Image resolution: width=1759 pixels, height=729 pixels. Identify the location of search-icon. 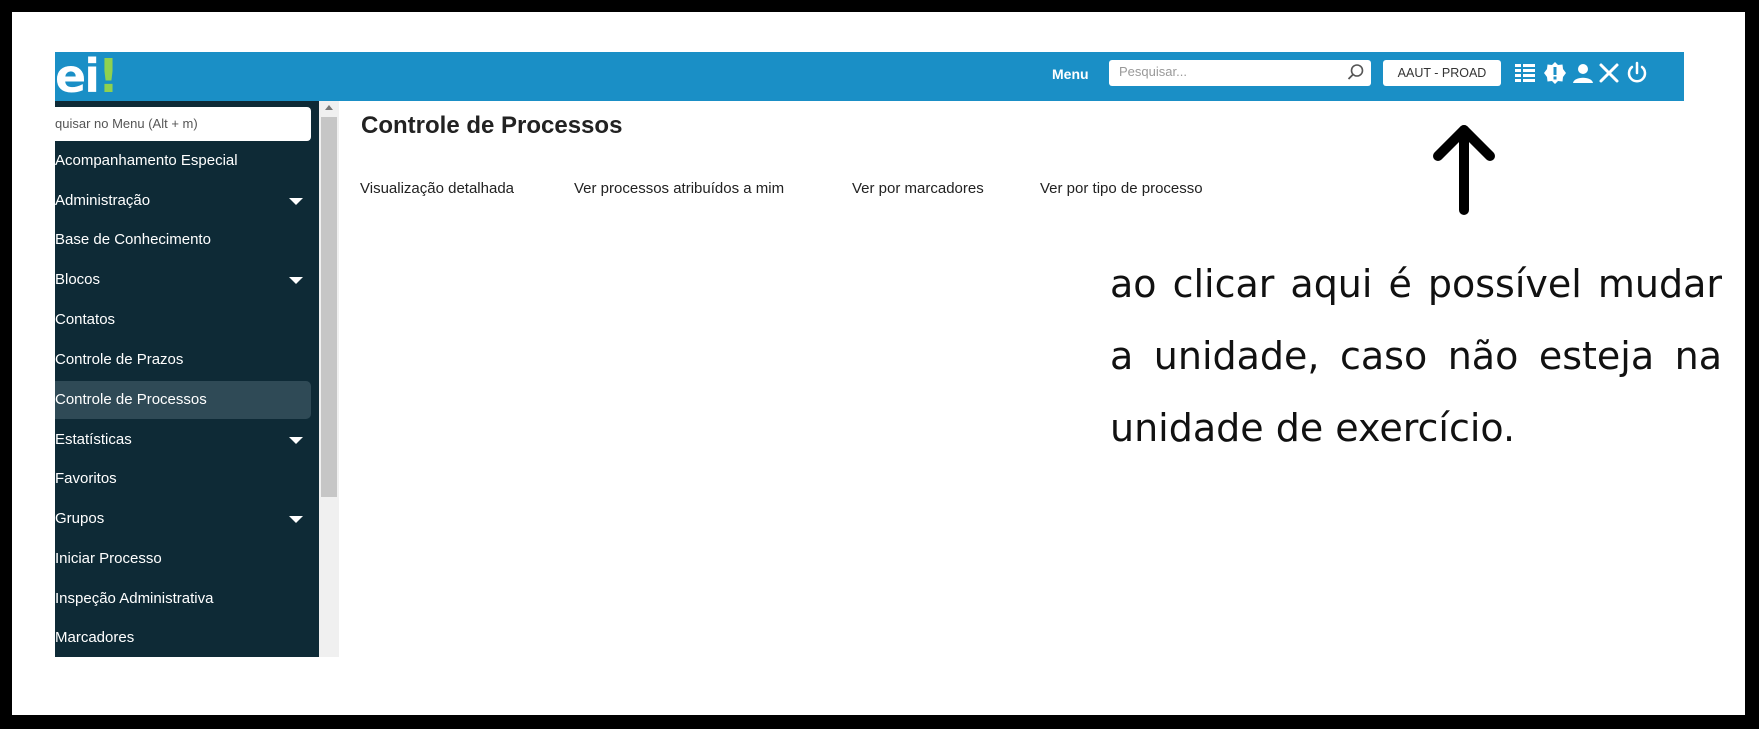
(1356, 72).